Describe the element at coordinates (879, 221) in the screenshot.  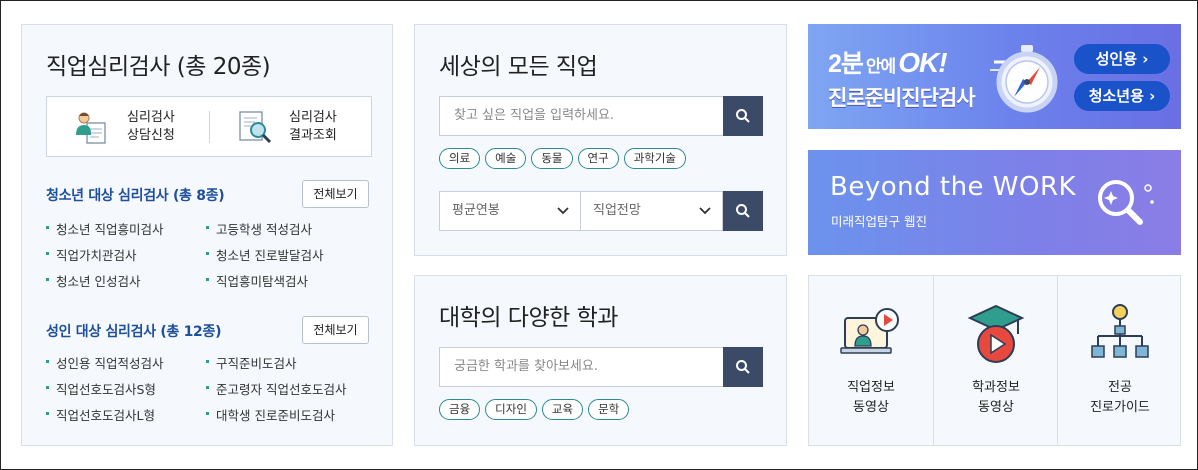
I see `beyond-work-subtitle: 미래직업탐구 웹진` at that location.